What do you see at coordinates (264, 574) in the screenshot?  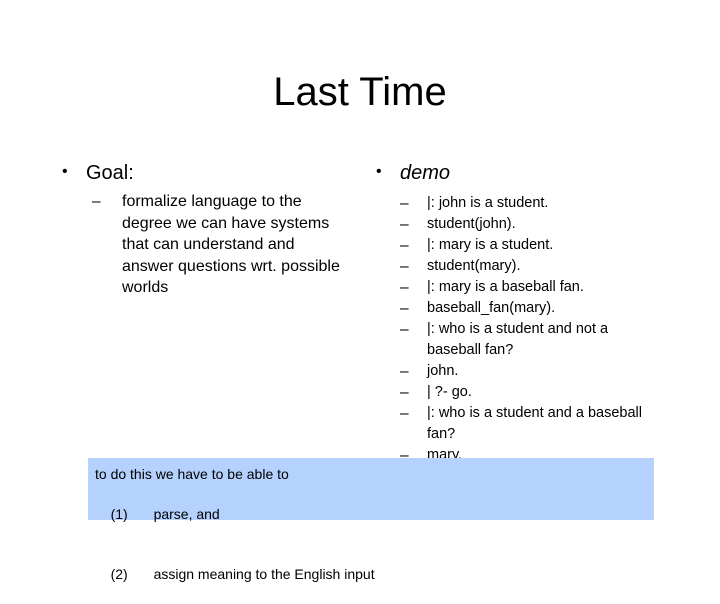 I see `note-step-text: assign meaning to the English input` at bounding box center [264, 574].